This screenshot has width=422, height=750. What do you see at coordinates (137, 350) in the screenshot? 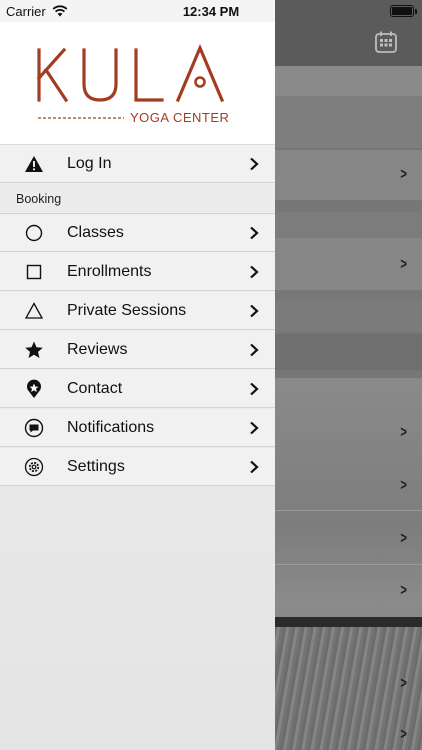
I see `menu-item-reviews: Reviews` at bounding box center [137, 350].